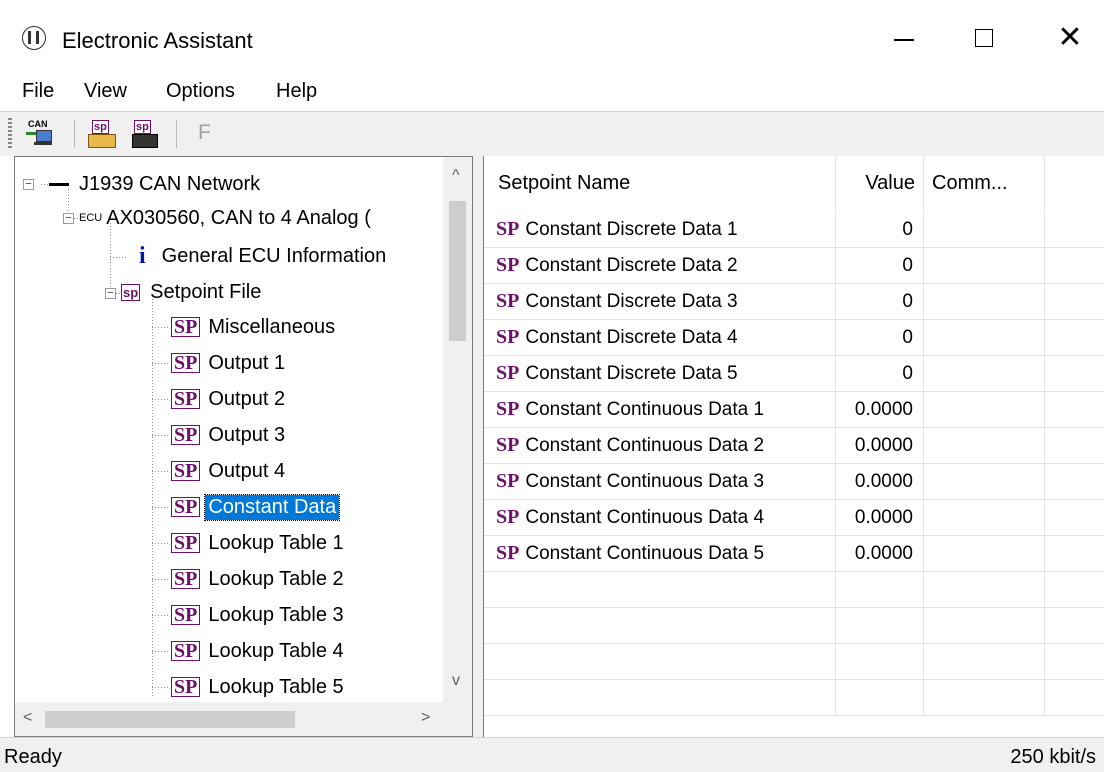 The image size is (1104, 772). Describe the element at coordinates (39, 134) in the screenshot. I see `can-connect-button: CAN` at that location.